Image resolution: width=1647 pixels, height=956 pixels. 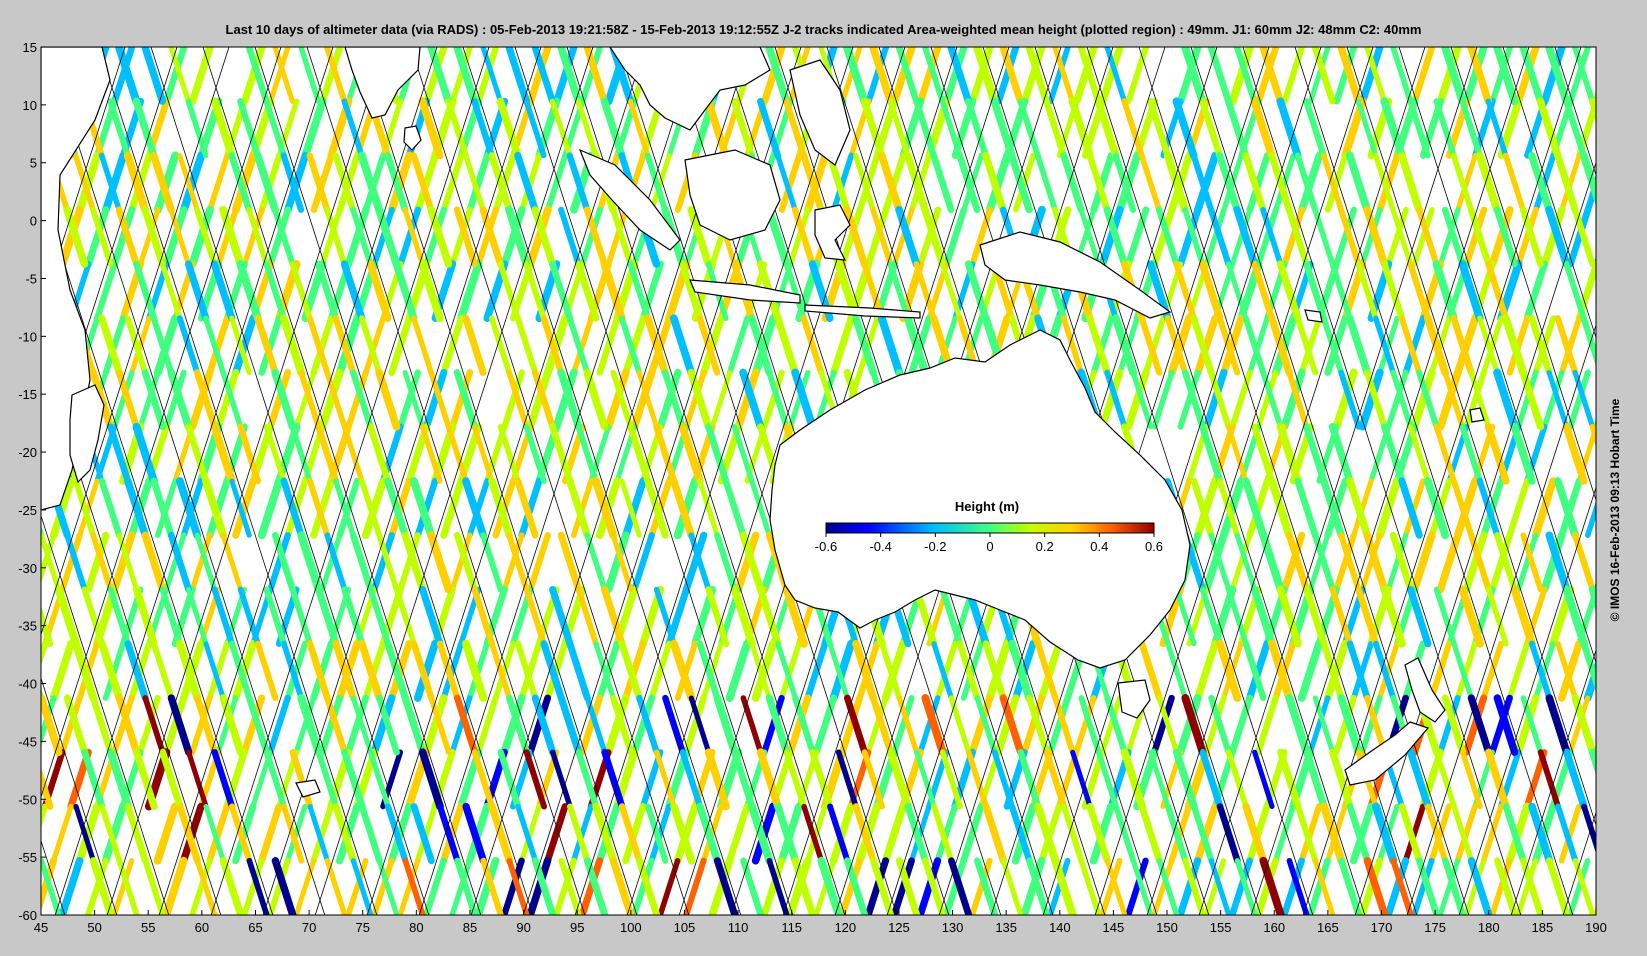 What do you see at coordinates (1221, 927) in the screenshot?
I see `x-tick-label: 155` at bounding box center [1221, 927].